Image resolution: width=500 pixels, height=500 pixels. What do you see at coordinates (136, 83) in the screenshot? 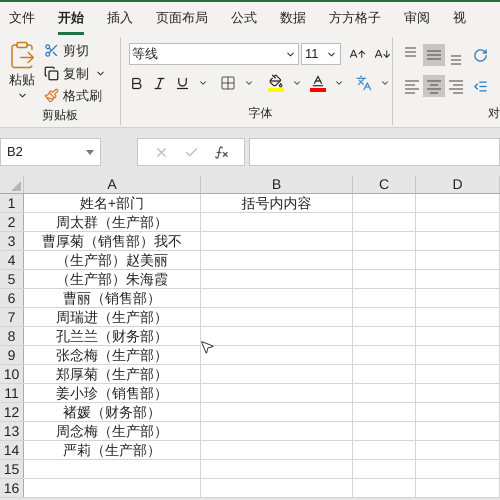
I see `bold-icon` at bounding box center [136, 83].